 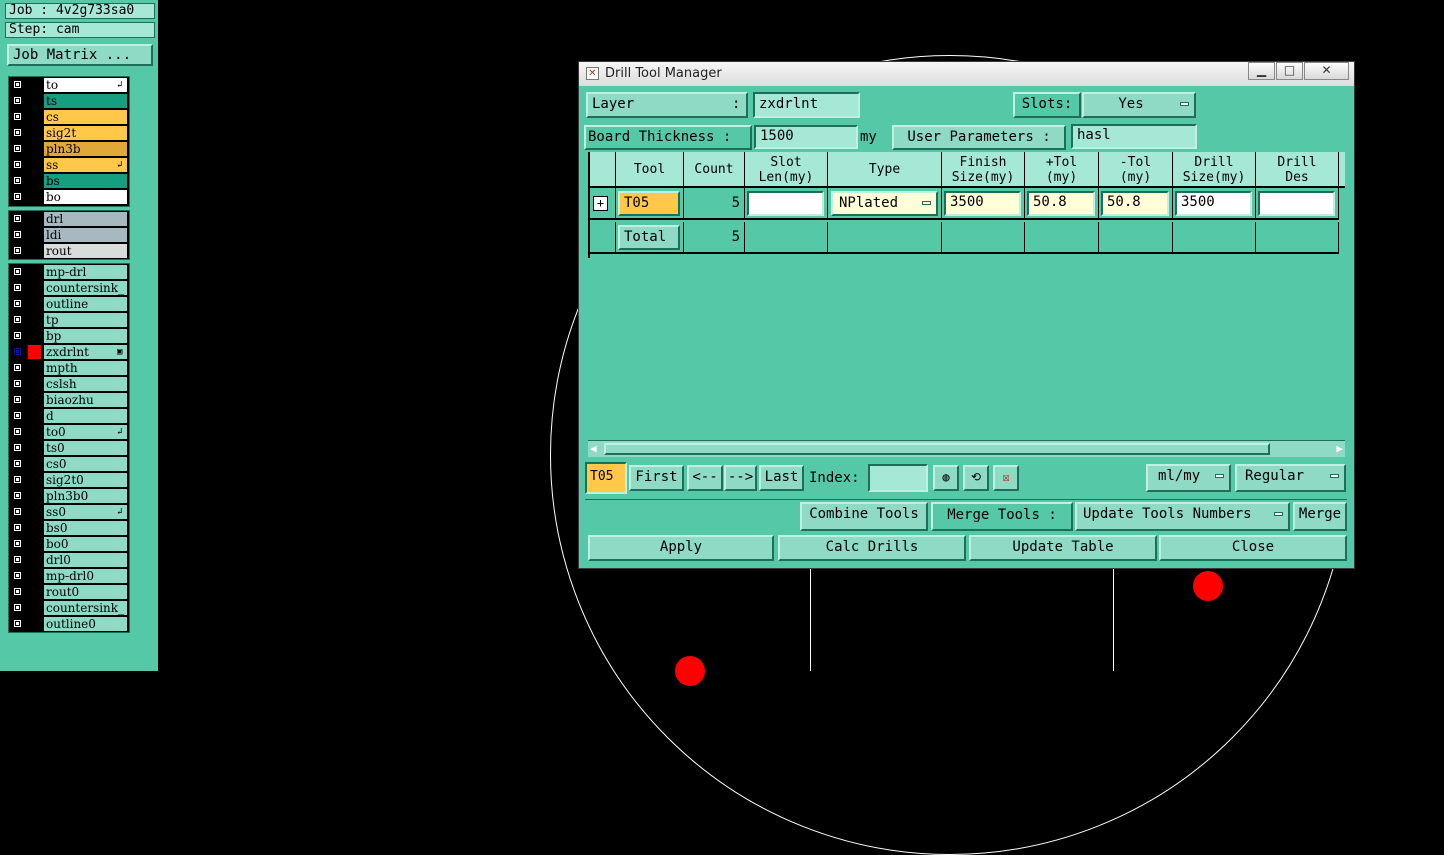 I want to click on layer-name: outline0, so click(x=85, y=624).